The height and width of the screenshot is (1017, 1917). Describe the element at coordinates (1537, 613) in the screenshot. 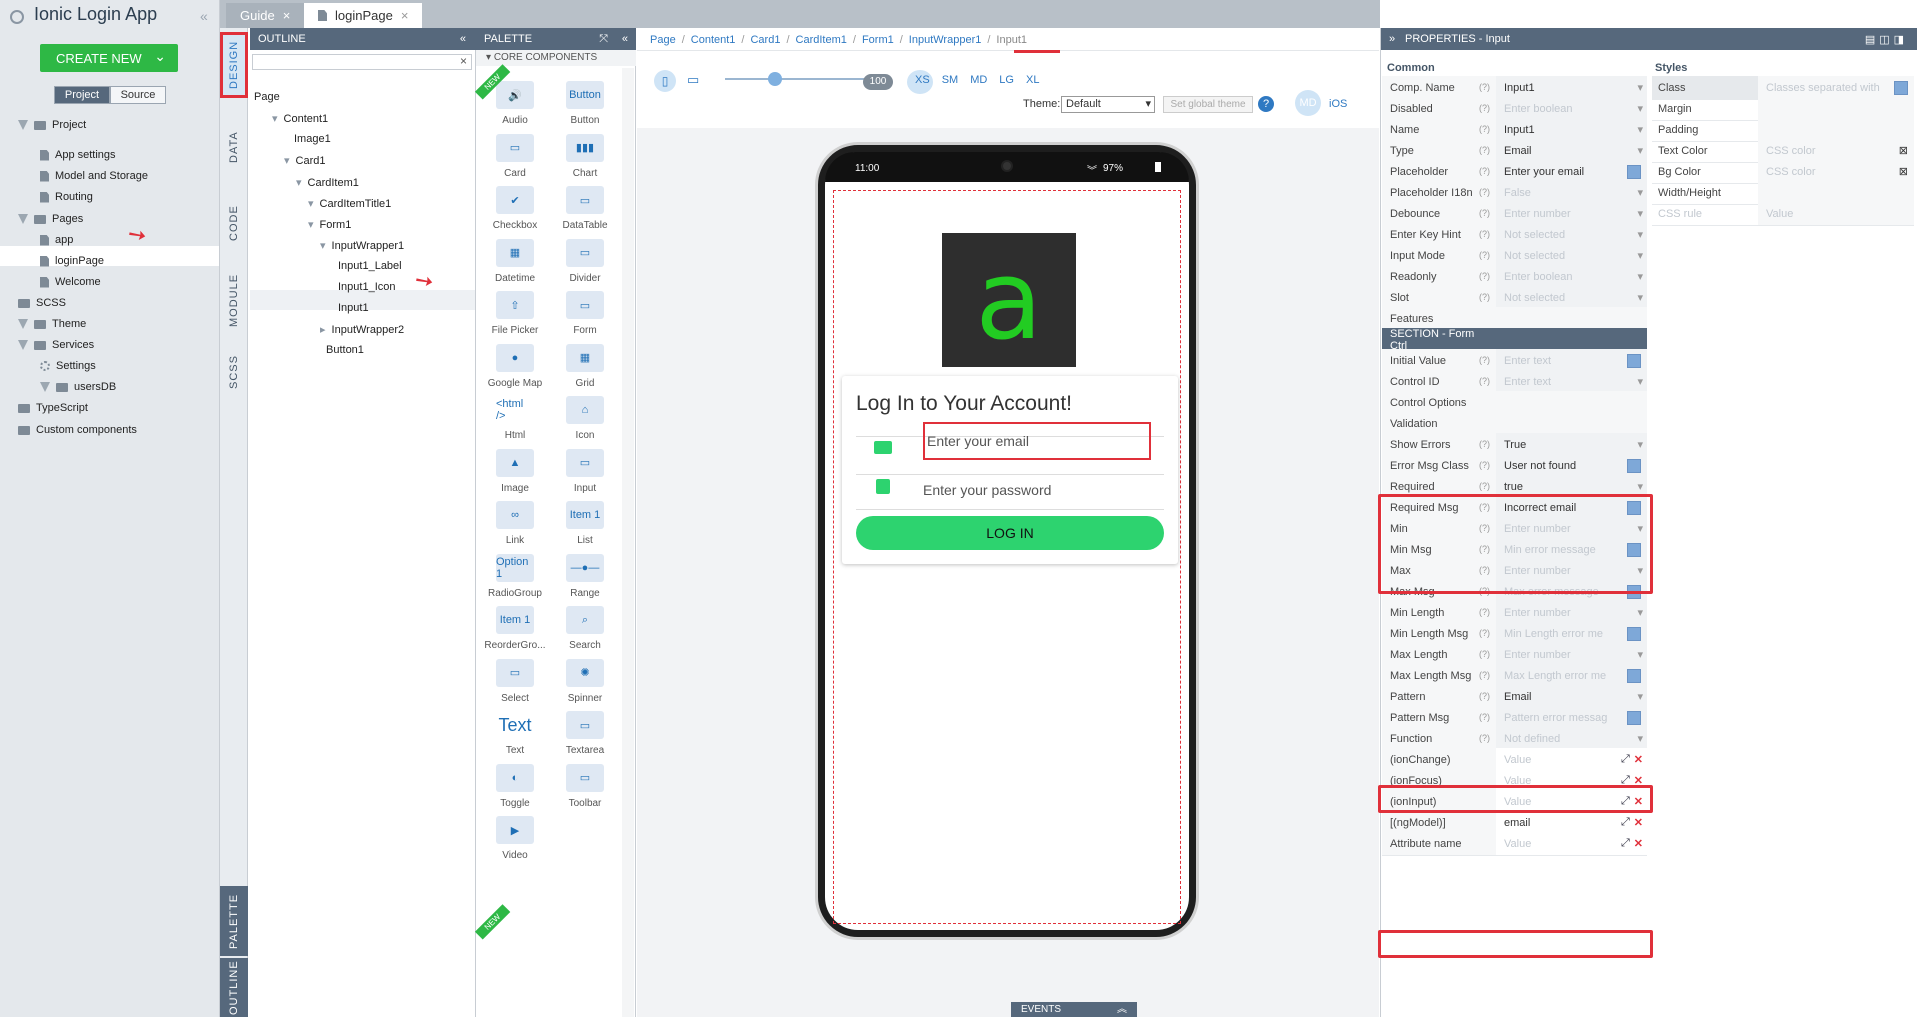

I see `property-value: Enter number` at that location.